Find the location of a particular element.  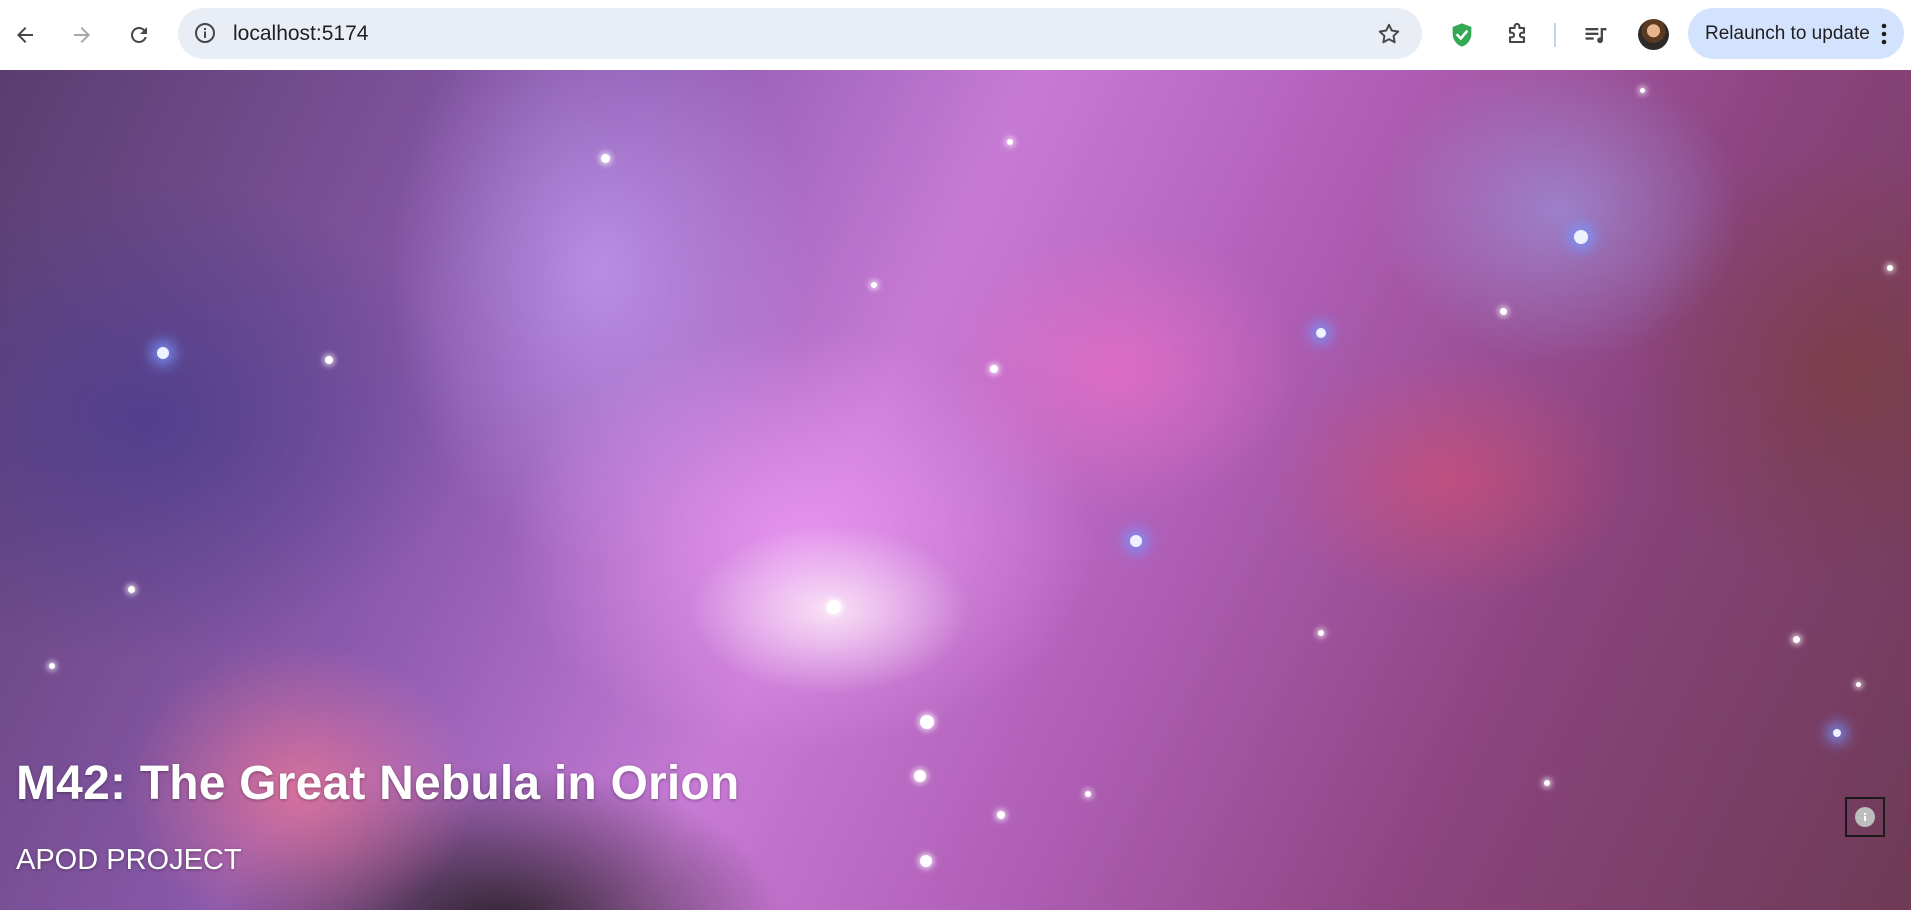

more-menu-icon is located at coordinates (1884, 34).